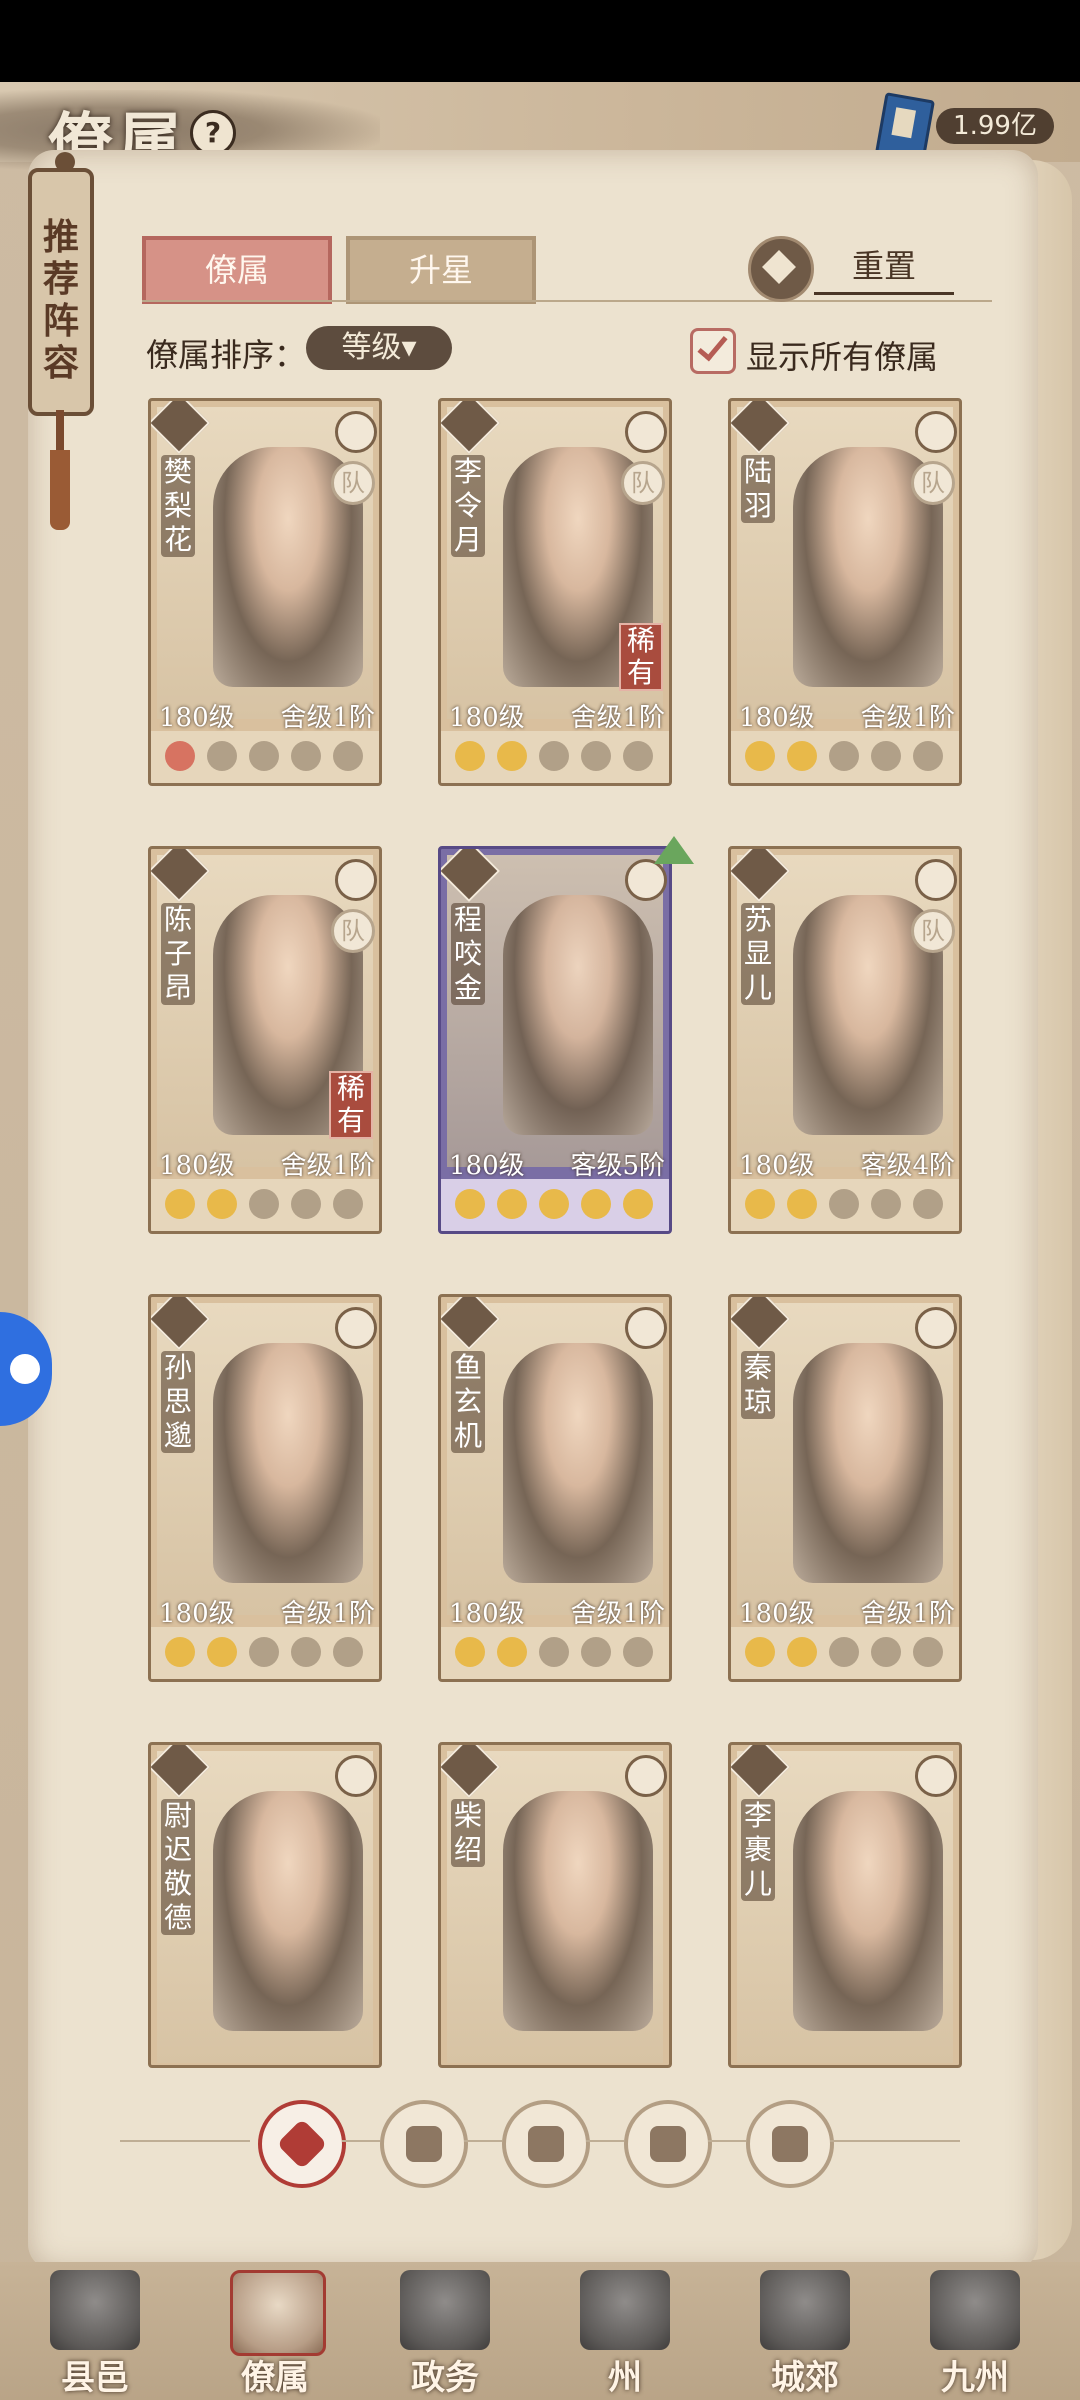 This screenshot has width=1080, height=2400. What do you see at coordinates (842, 355) in the screenshot?
I see `show-all-label: 显示所有僚属` at bounding box center [842, 355].